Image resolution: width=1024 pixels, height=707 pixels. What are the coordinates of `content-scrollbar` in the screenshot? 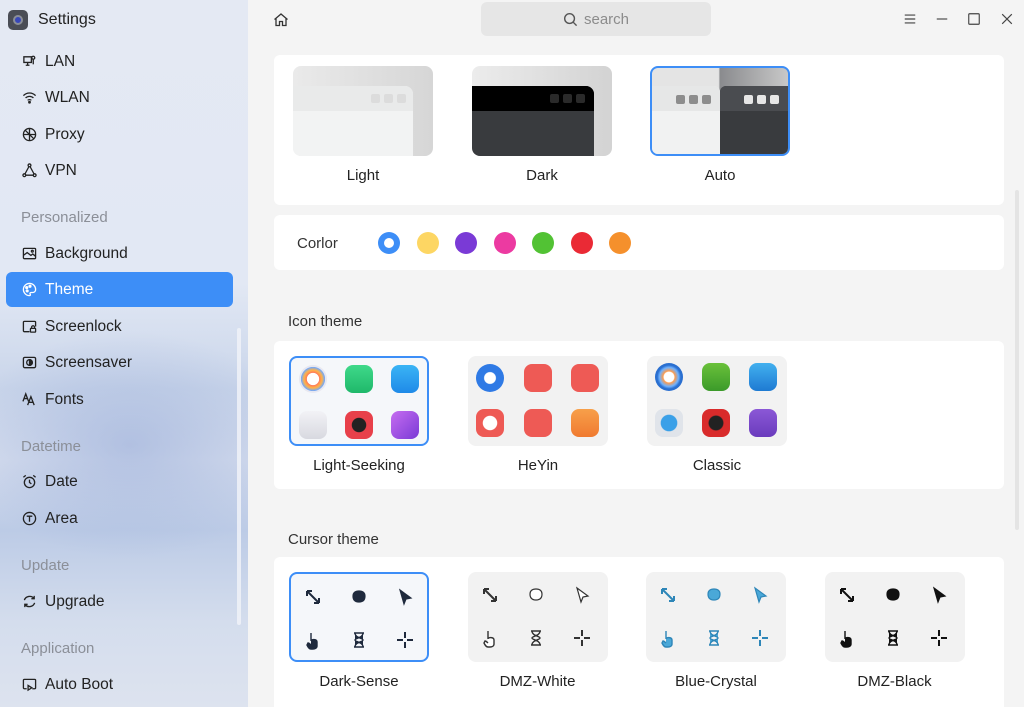 It's located at (1017, 360).